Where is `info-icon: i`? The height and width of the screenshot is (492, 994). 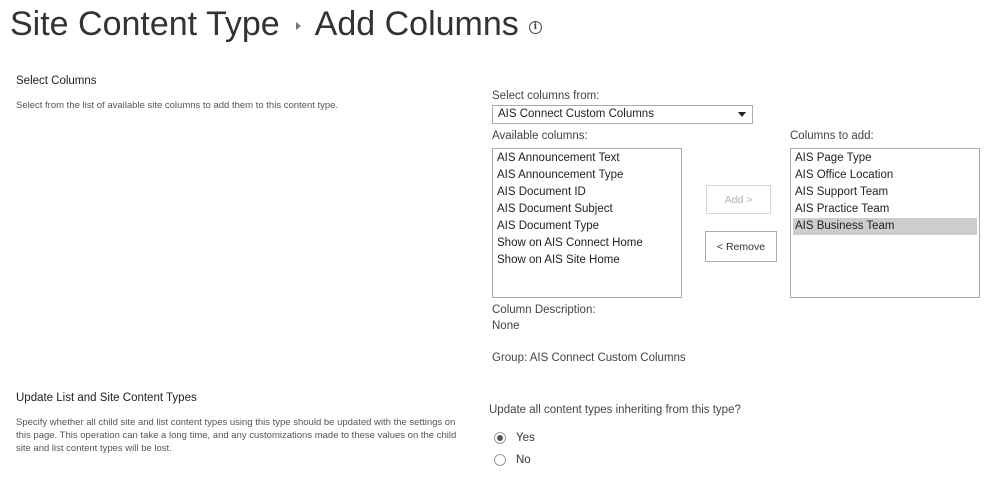 info-icon: i is located at coordinates (535, 27).